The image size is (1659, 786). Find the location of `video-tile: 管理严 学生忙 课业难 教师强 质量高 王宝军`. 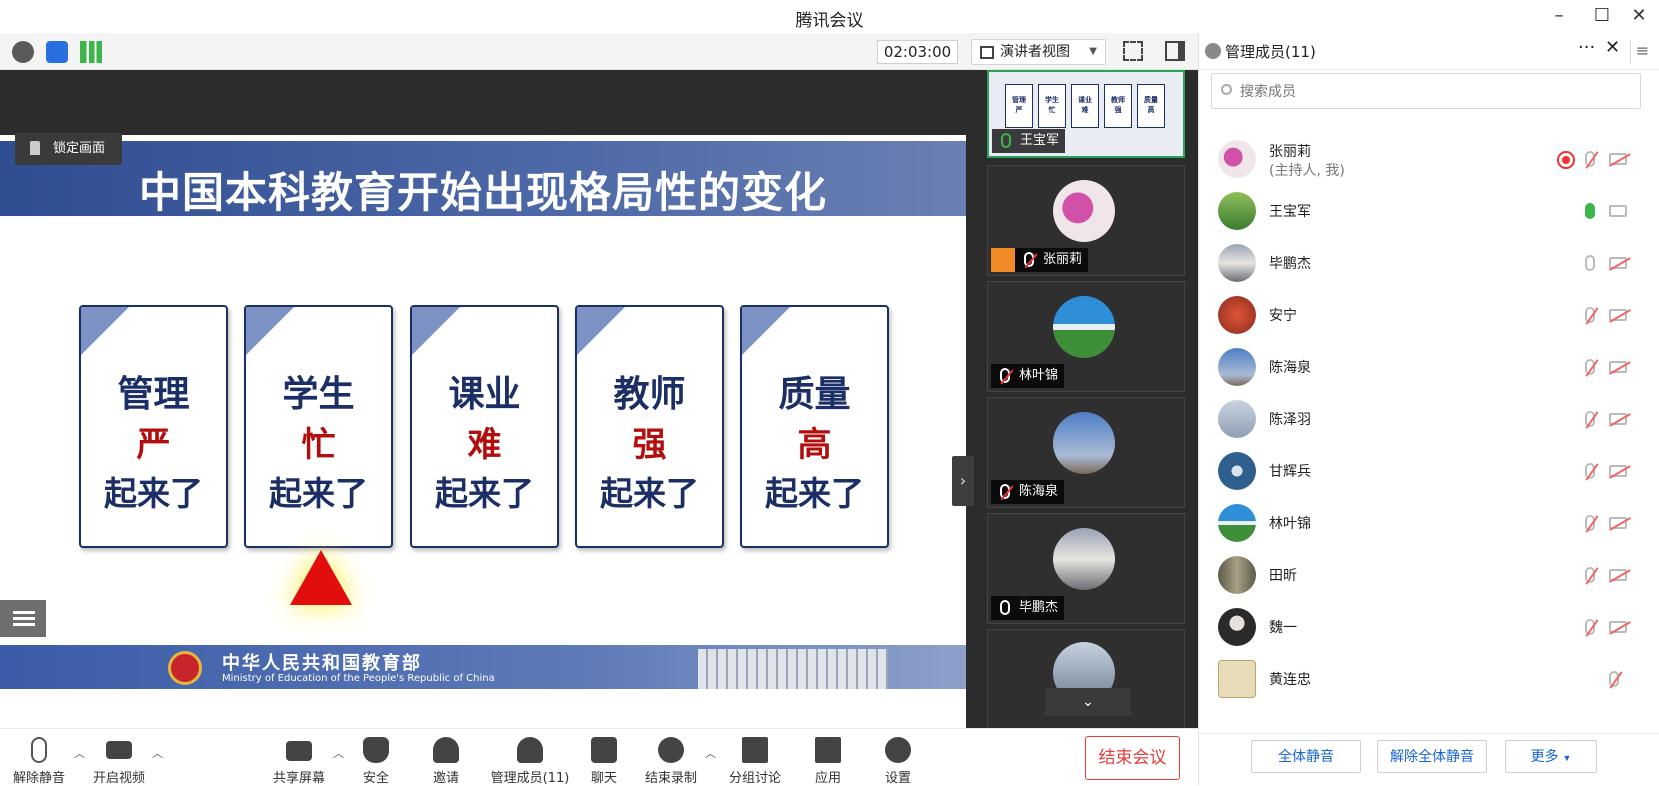

video-tile: 管理严 学生忙 课业难 教师强 质量高 王宝军 is located at coordinates (1086, 114).